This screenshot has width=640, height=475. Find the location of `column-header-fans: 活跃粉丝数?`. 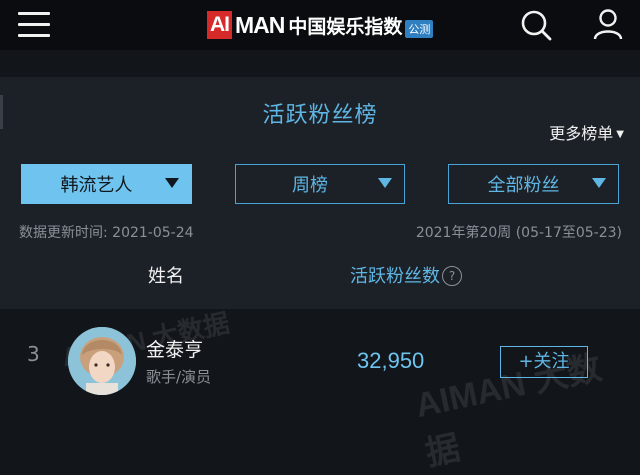

column-header-fans: 活跃粉丝数? is located at coordinates (406, 275).